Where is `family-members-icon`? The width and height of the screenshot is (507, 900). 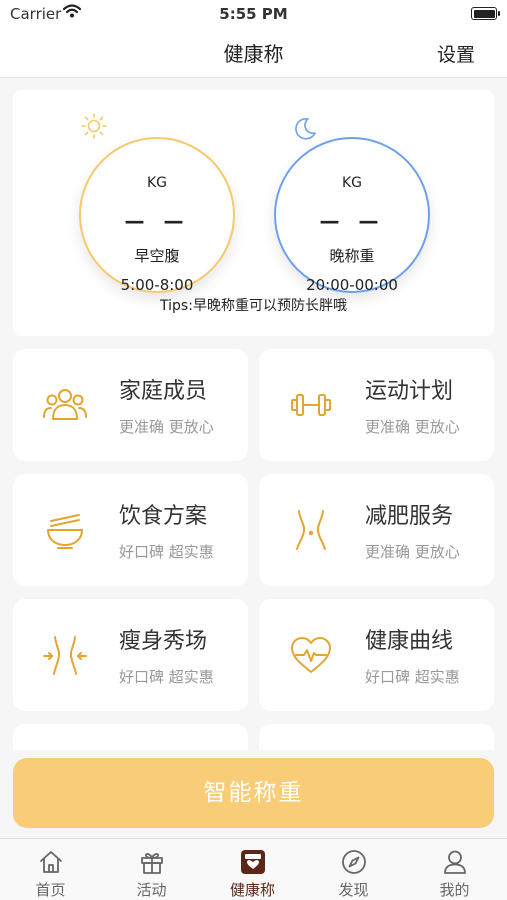
family-members-icon is located at coordinates (65, 404).